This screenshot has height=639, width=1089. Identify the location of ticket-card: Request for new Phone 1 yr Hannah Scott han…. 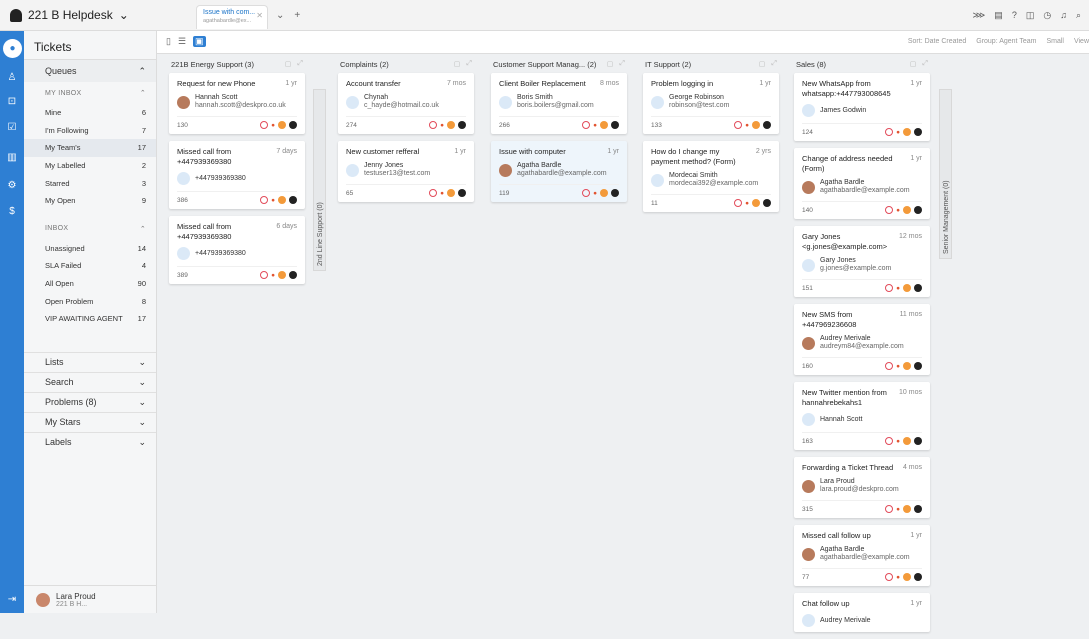
(237, 103).